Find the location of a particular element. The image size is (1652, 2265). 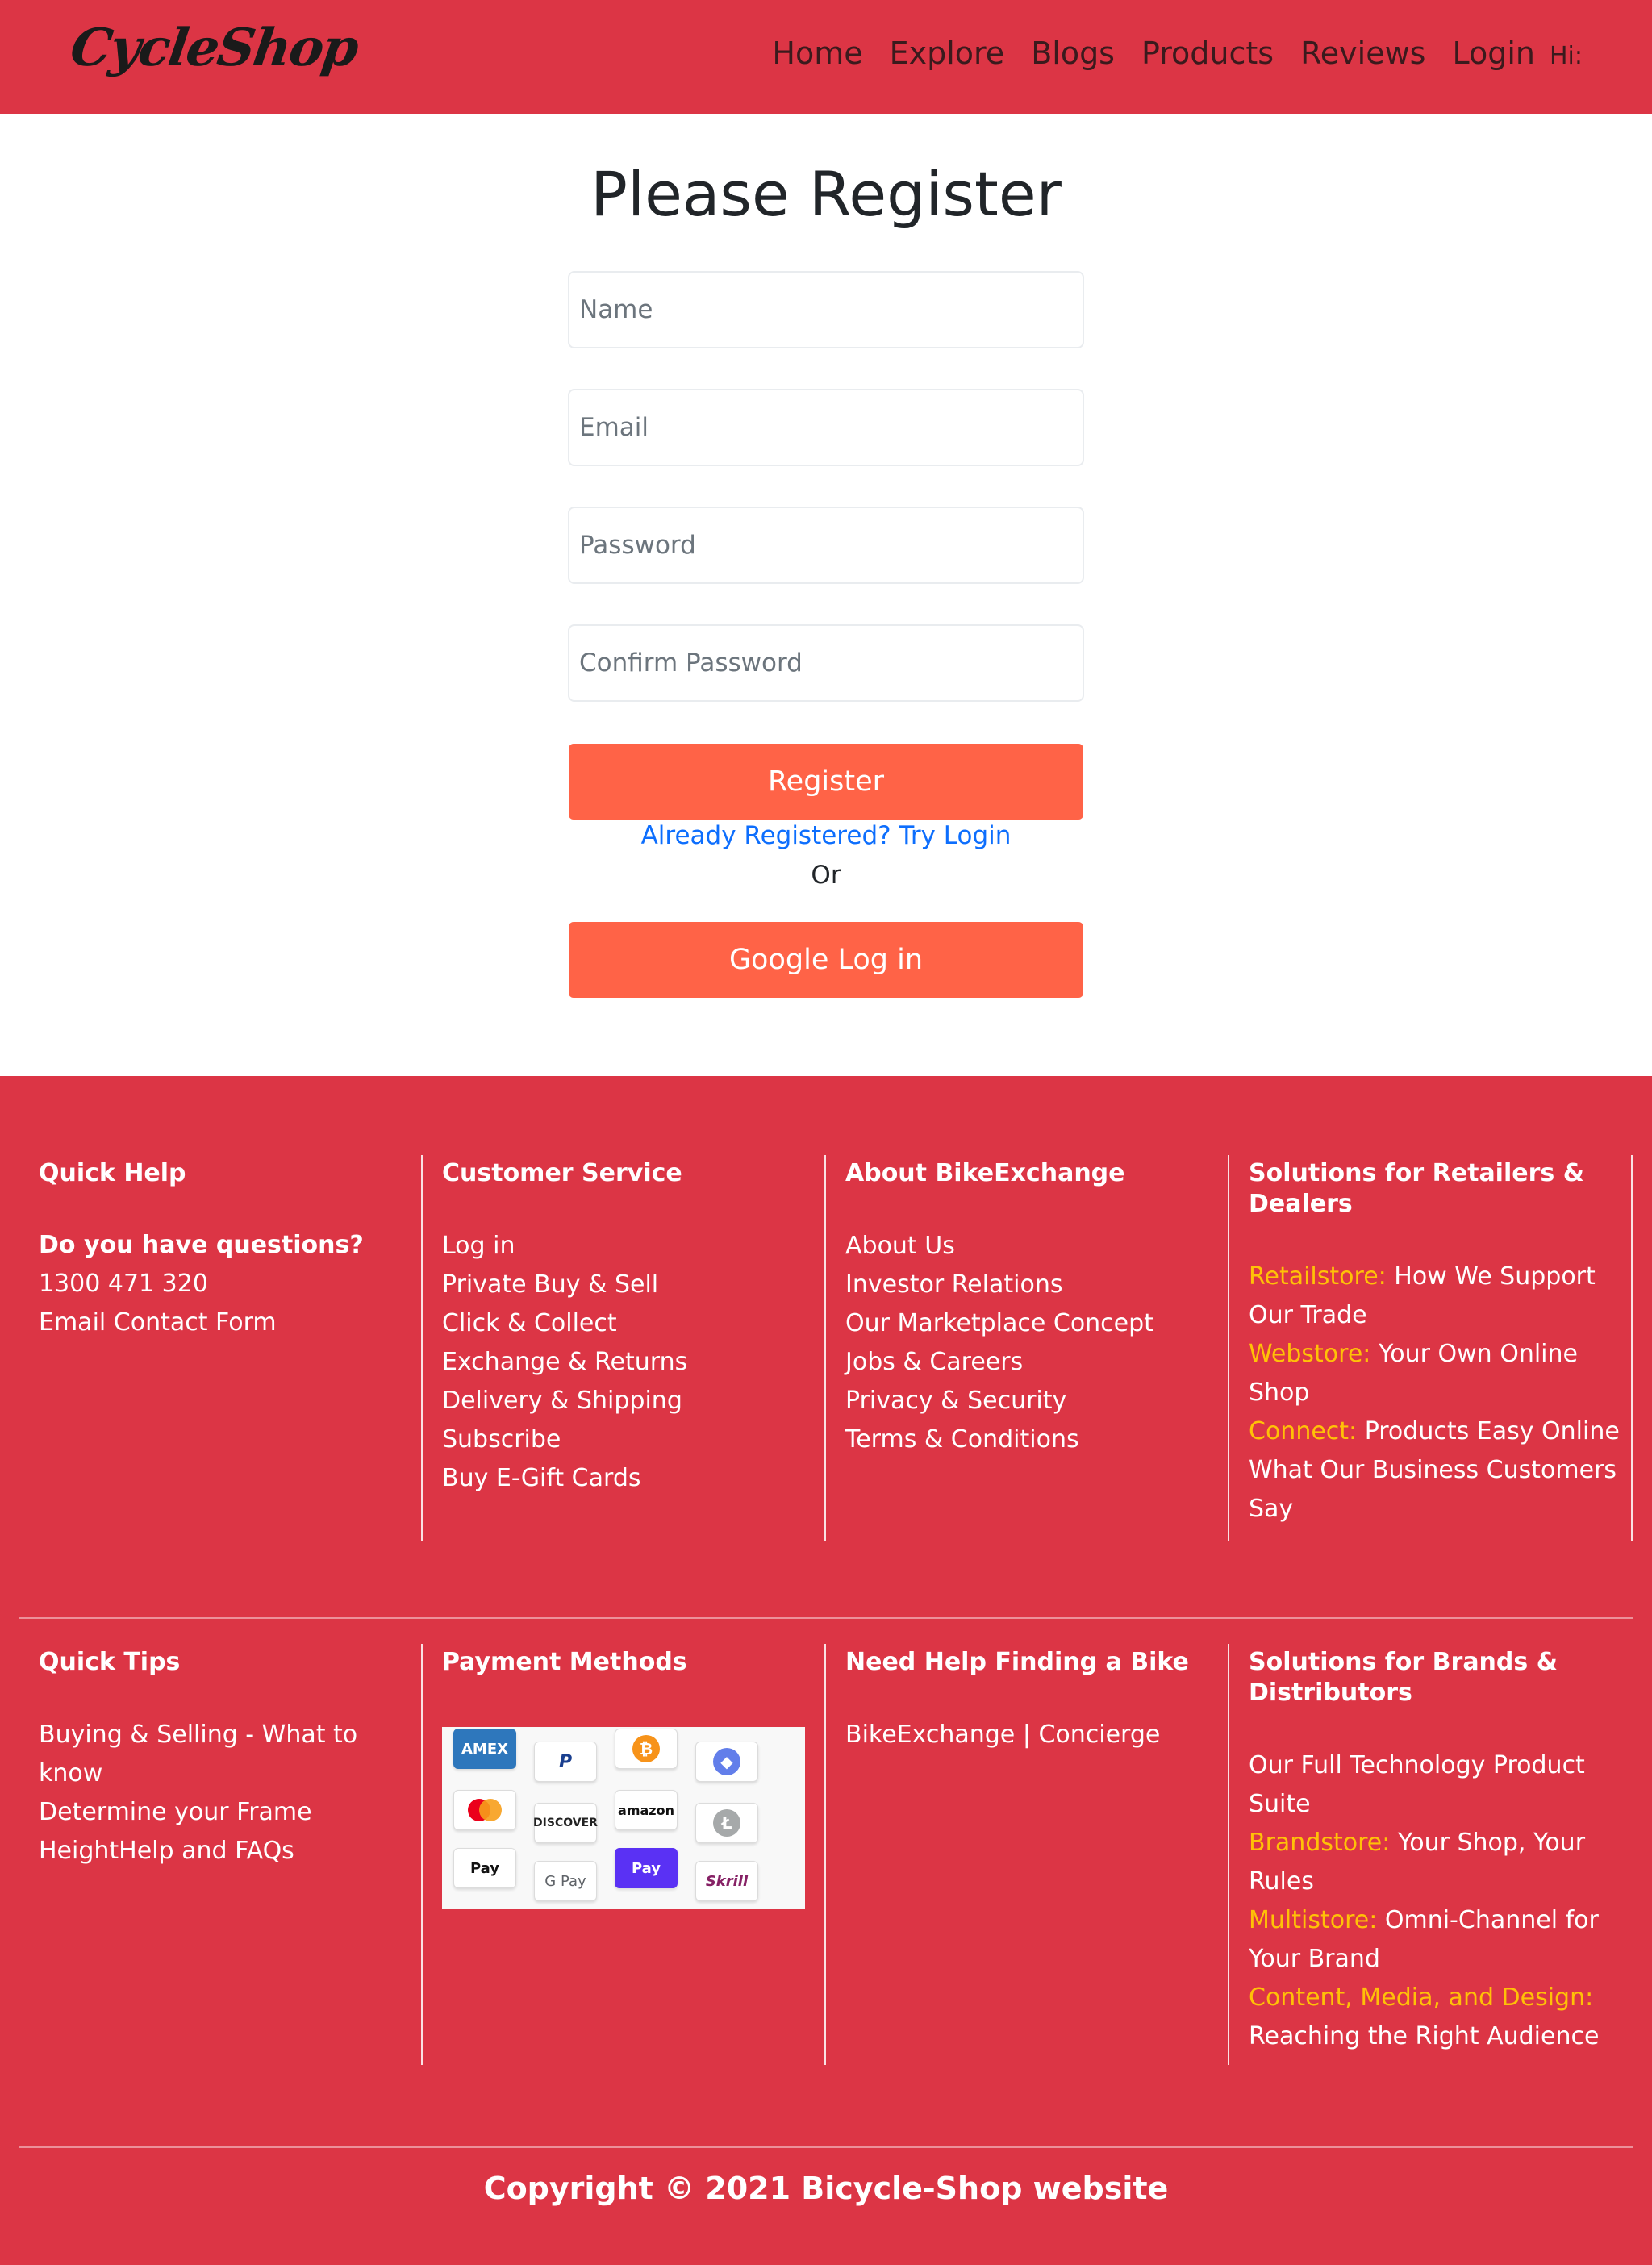

apple-pay-icon: Pay is located at coordinates (485, 1868).